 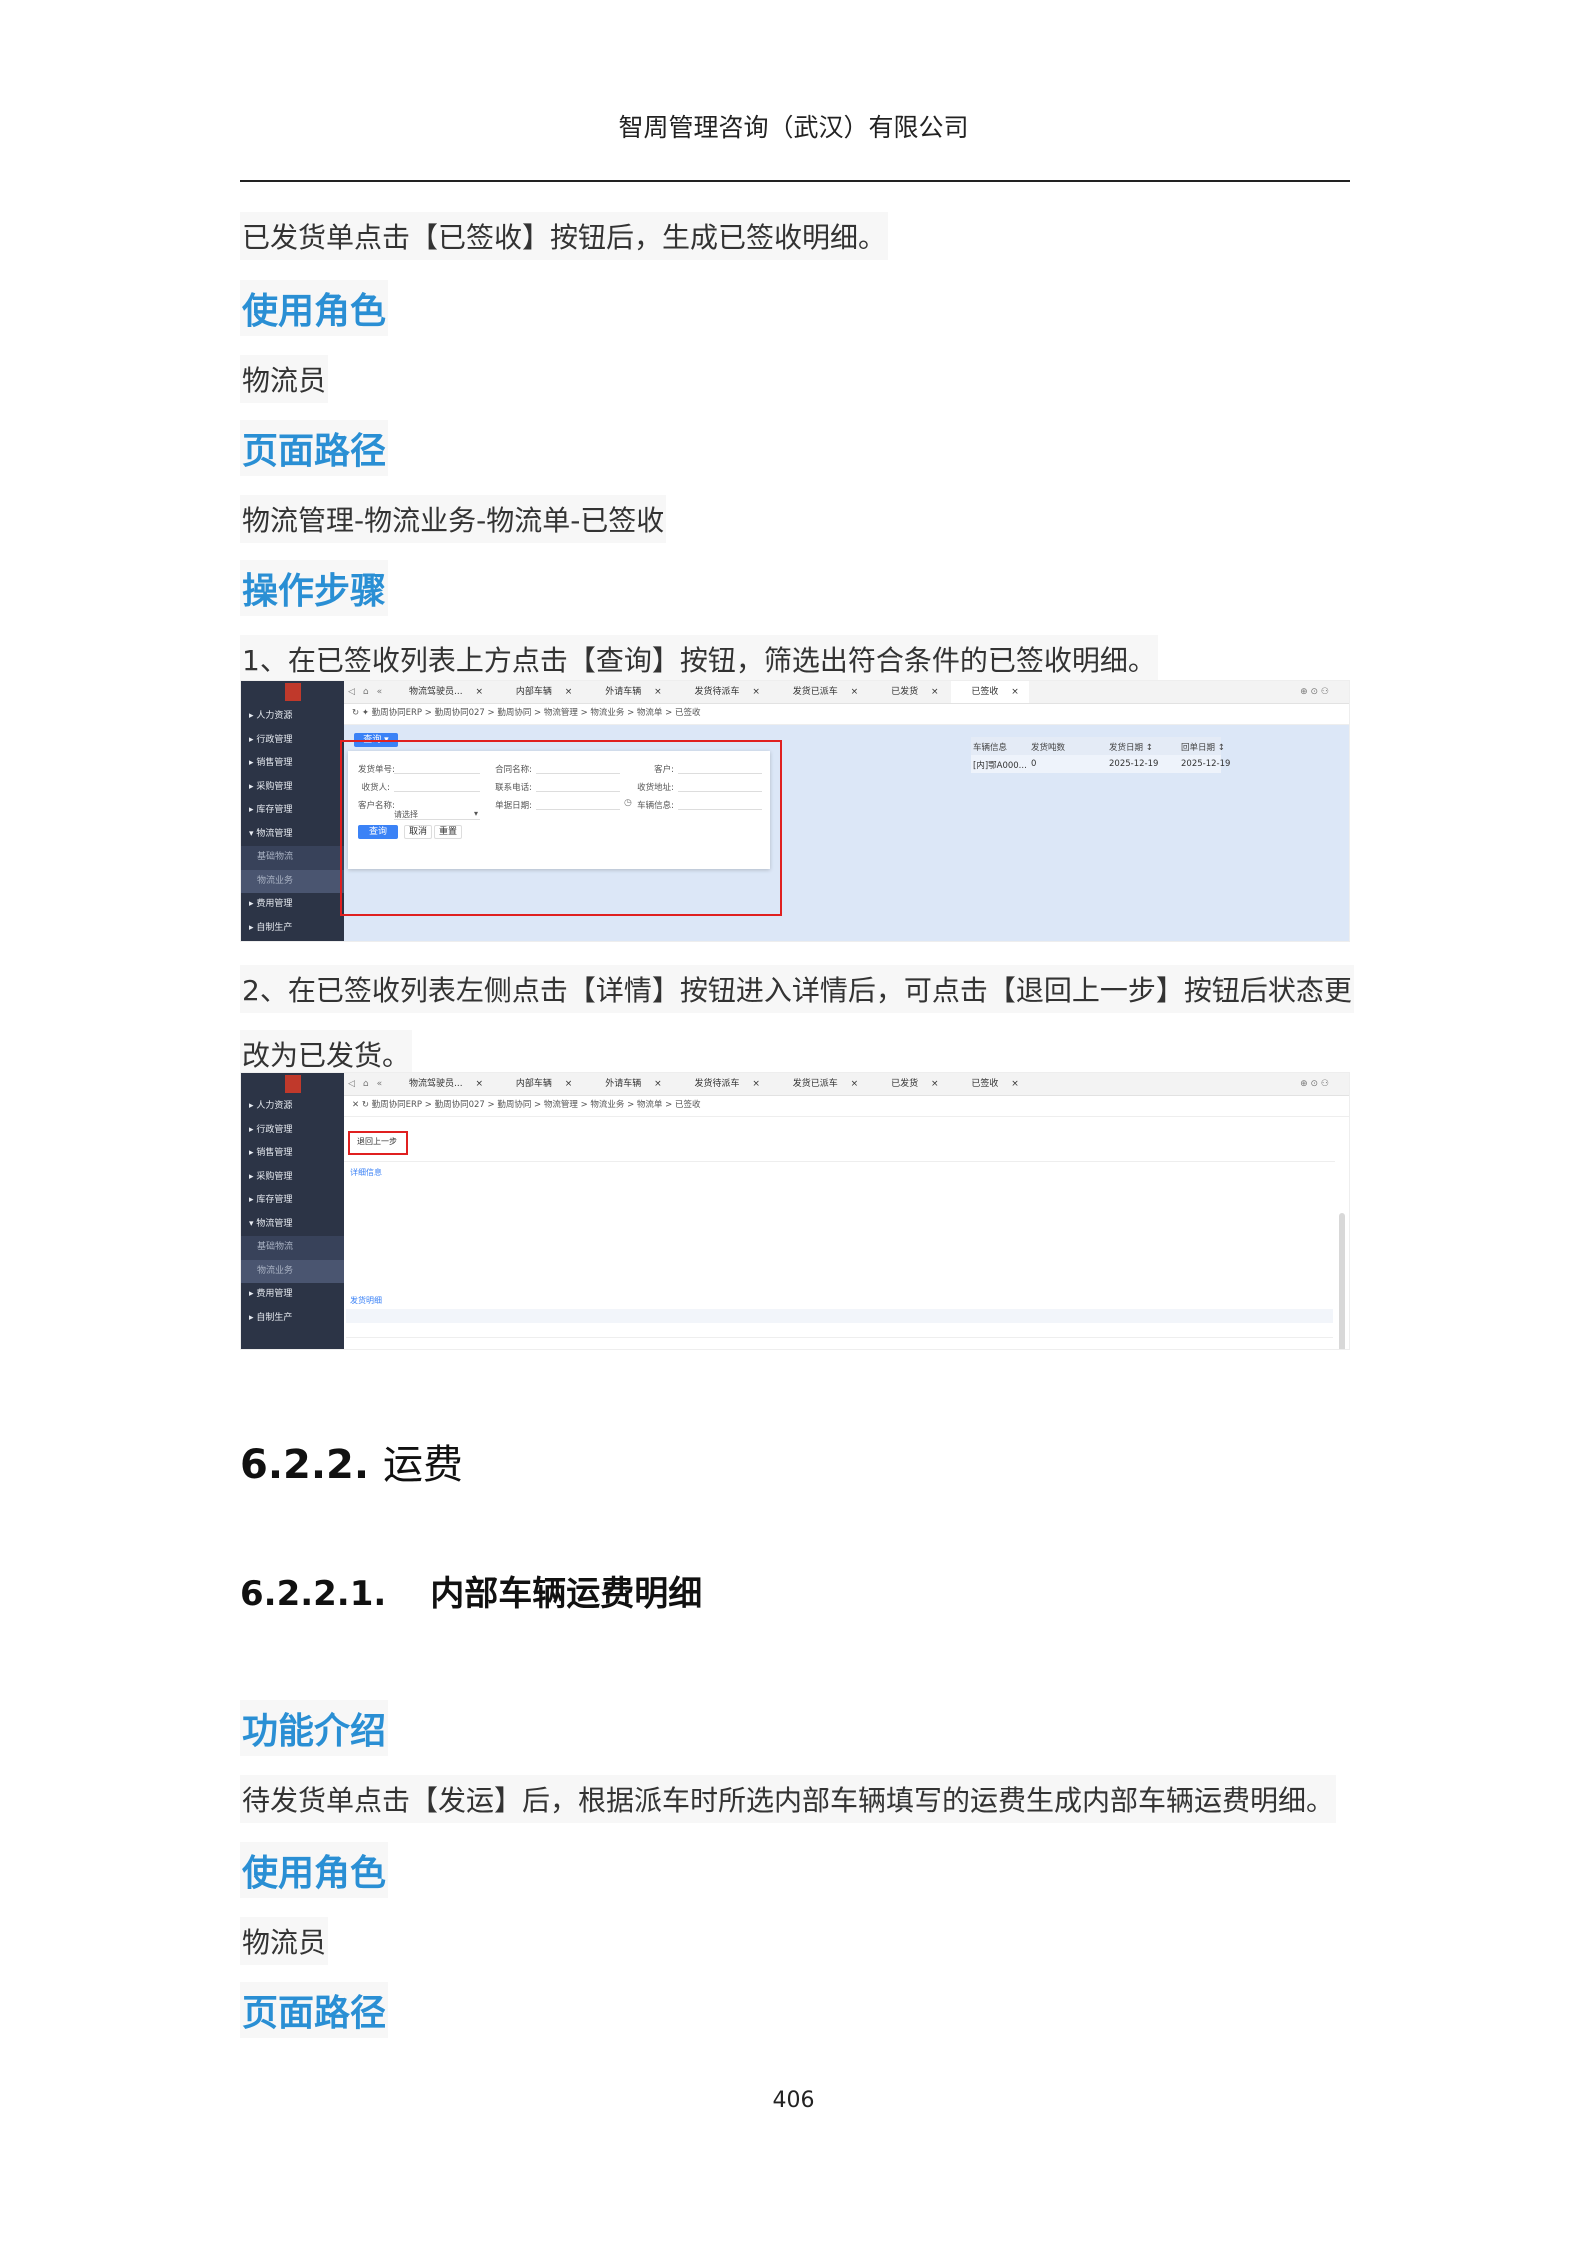 What do you see at coordinates (1131, 747) in the screenshot?
I see `table-header-cell: 发货日期 ↕` at bounding box center [1131, 747].